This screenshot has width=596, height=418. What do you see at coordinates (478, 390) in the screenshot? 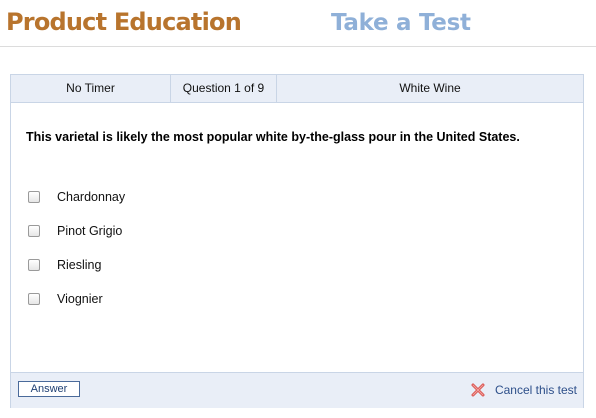
I see `close-x-icon` at bounding box center [478, 390].